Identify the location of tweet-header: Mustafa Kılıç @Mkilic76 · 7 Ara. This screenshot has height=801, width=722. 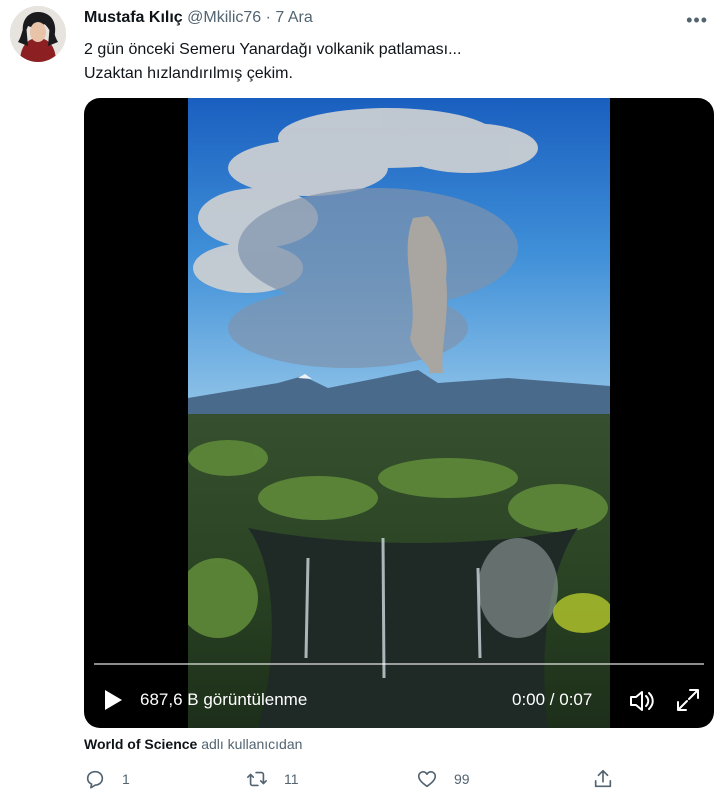
(198, 18).